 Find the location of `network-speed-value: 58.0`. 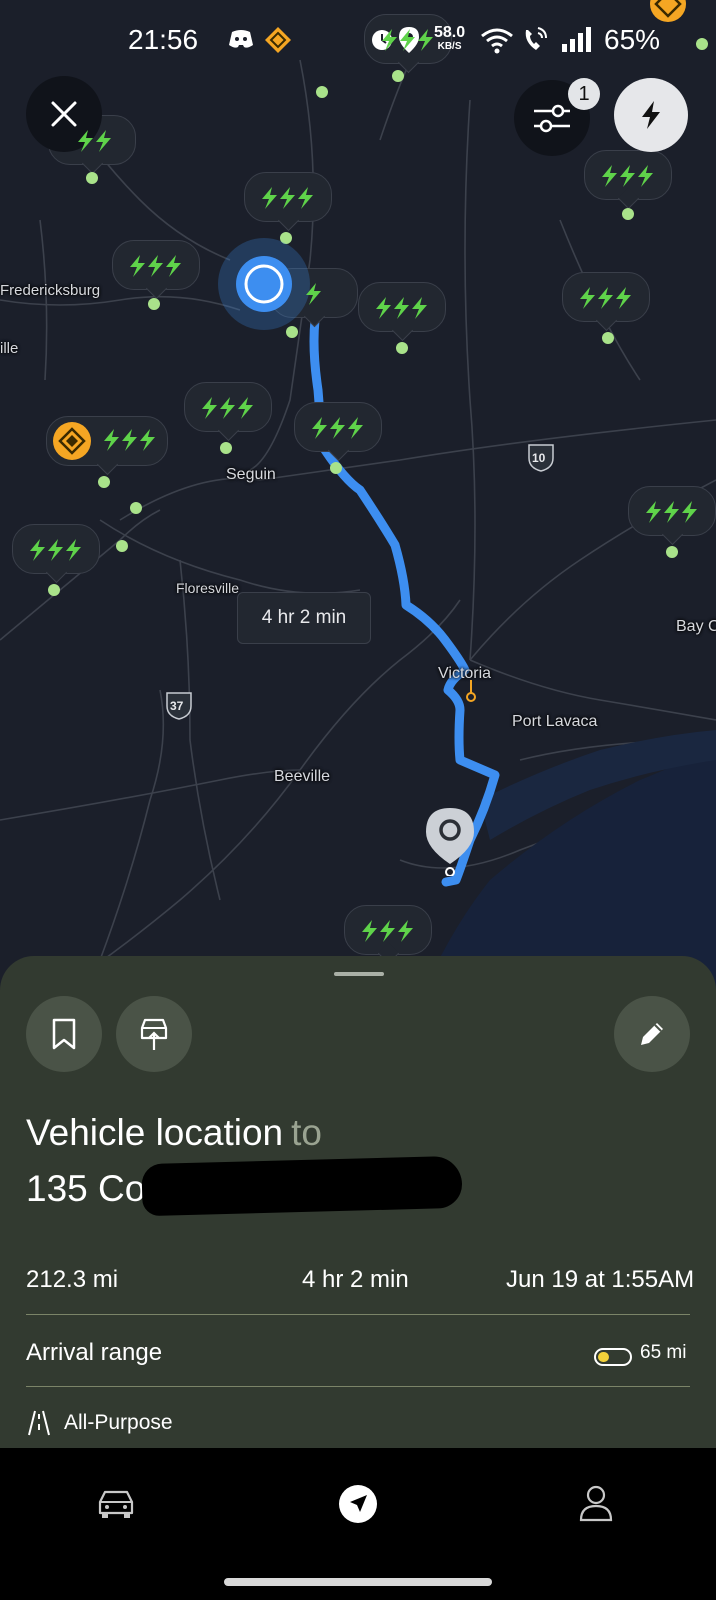

network-speed-value: 58.0 is located at coordinates (450, 32).